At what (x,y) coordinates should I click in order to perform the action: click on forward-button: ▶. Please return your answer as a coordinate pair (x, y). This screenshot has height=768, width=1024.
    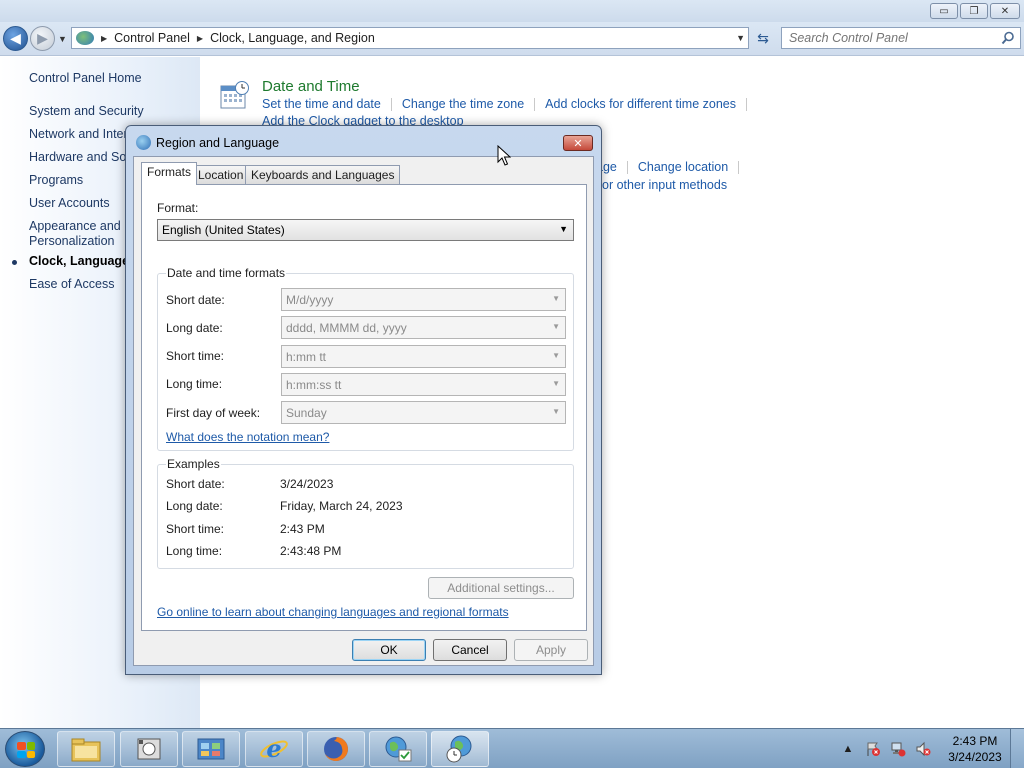
    Looking at the image, I should click on (42, 38).